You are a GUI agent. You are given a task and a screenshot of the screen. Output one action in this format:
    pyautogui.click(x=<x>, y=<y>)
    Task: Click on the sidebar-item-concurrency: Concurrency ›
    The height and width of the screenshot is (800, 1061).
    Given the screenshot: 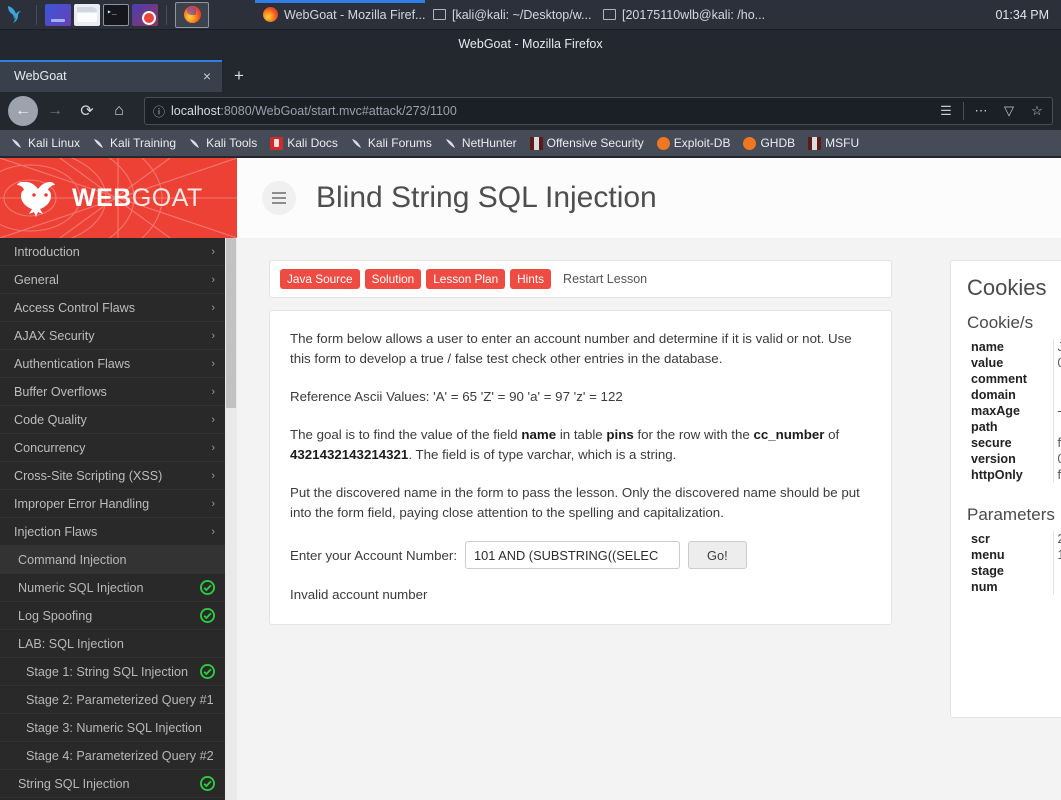 What is the action you would take?
    pyautogui.click(x=112, y=448)
    